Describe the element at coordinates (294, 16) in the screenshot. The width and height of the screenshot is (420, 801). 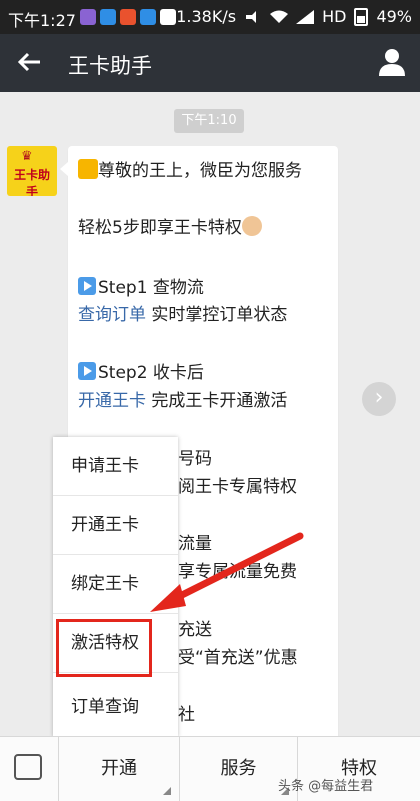
I see `status-right: 1.38K/s HD 49%` at that location.